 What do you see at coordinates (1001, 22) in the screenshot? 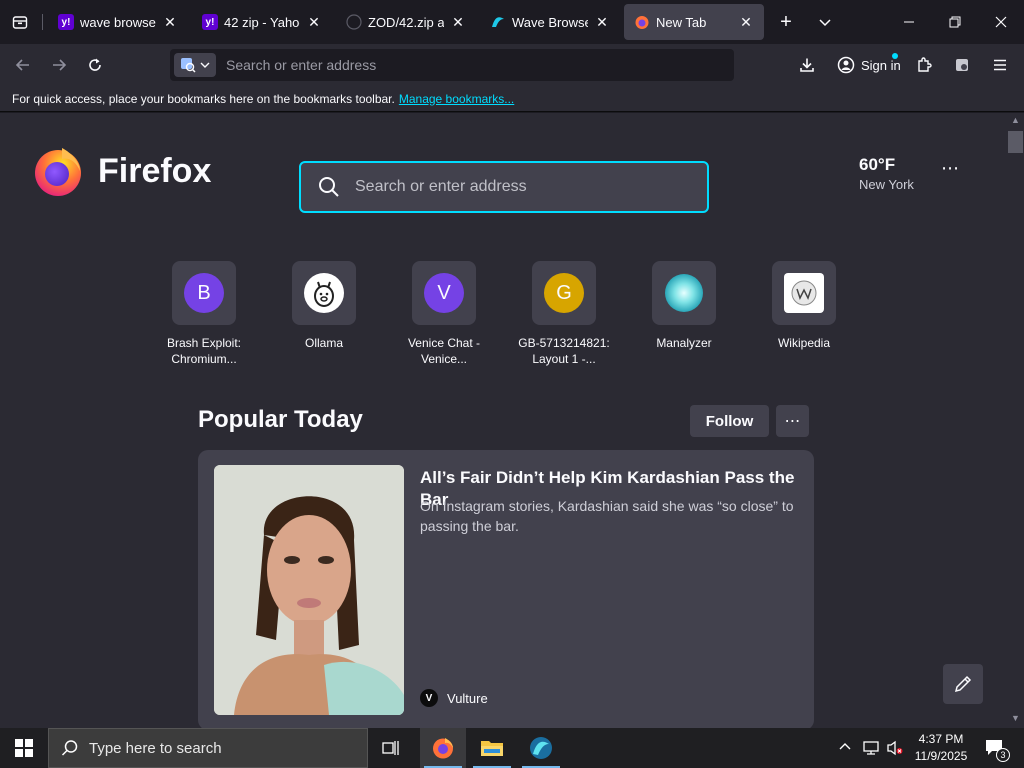
I see `close-window-button` at bounding box center [1001, 22].